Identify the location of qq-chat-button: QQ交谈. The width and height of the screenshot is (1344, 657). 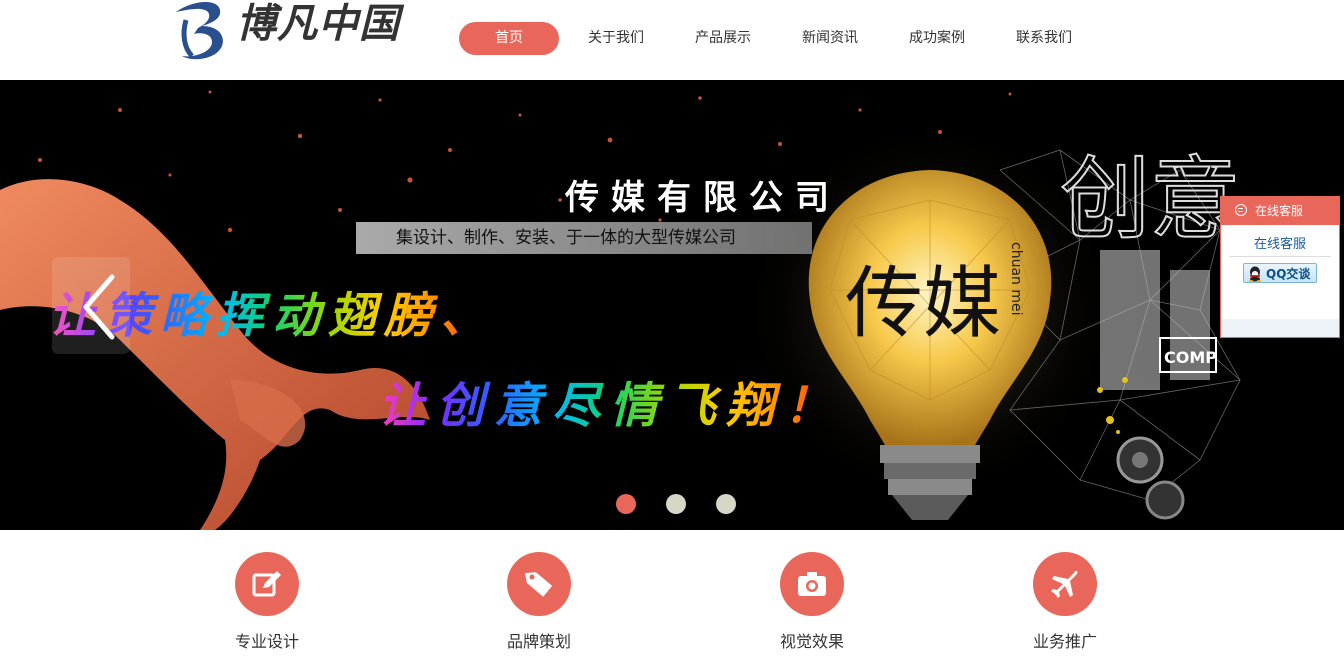
(1280, 273).